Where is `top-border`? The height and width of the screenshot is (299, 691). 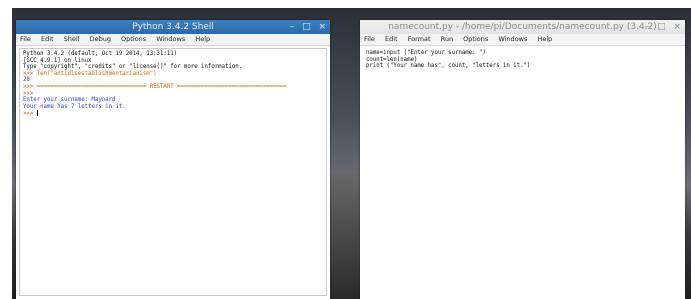
top-border is located at coordinates (345, 4).